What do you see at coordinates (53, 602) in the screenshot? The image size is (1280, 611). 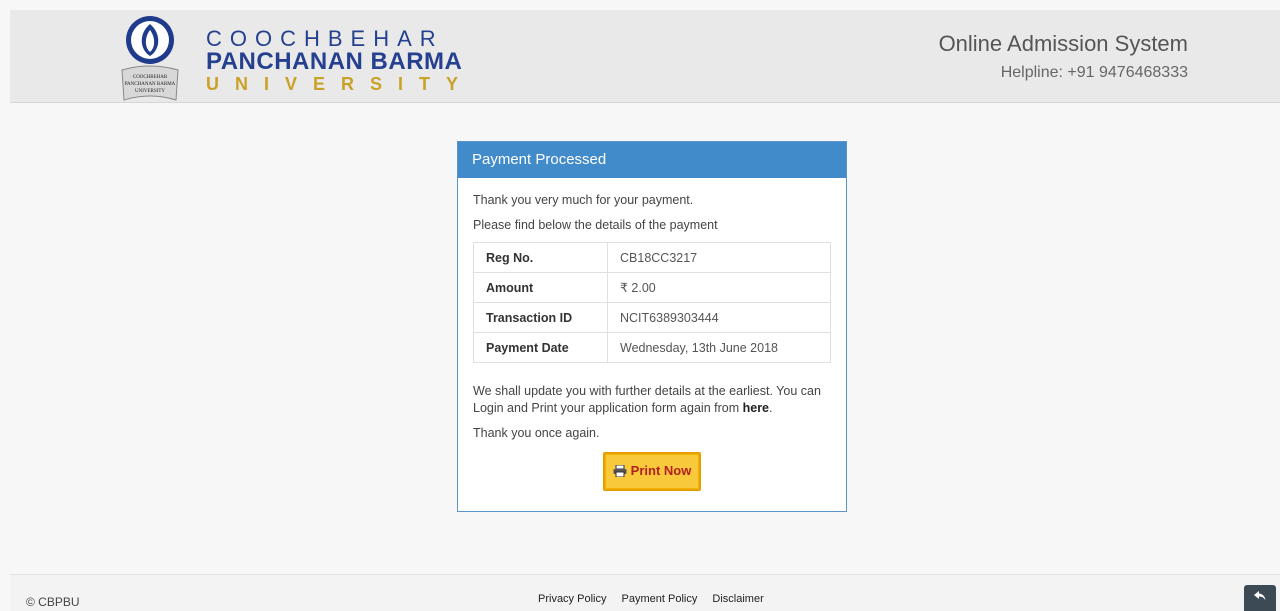 I see `copyright-text: © CBPBU` at bounding box center [53, 602].